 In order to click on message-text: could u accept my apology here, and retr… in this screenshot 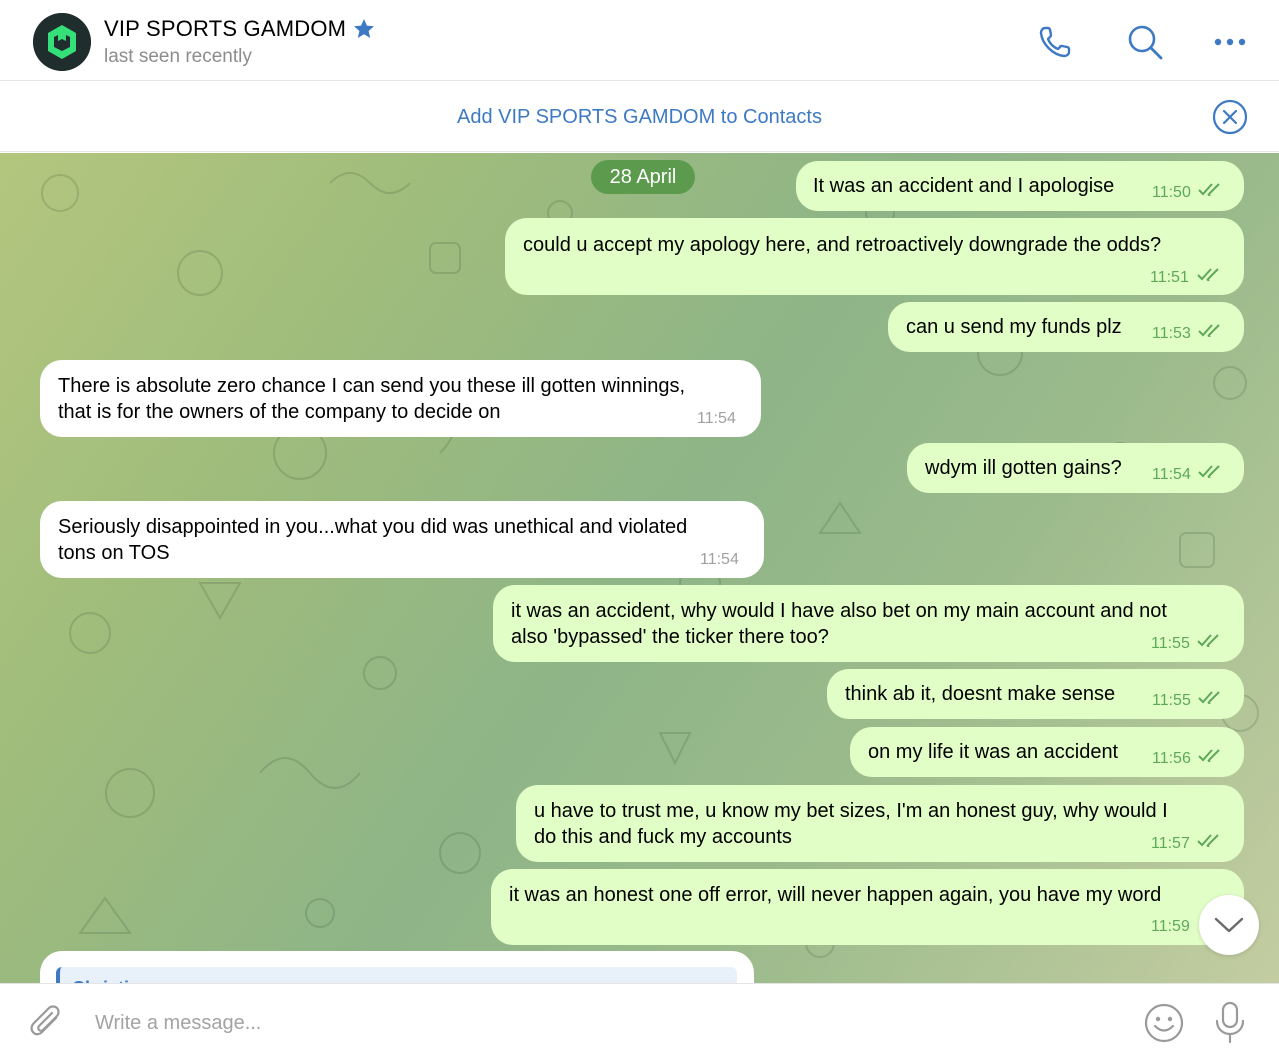, I will do `click(842, 245)`.